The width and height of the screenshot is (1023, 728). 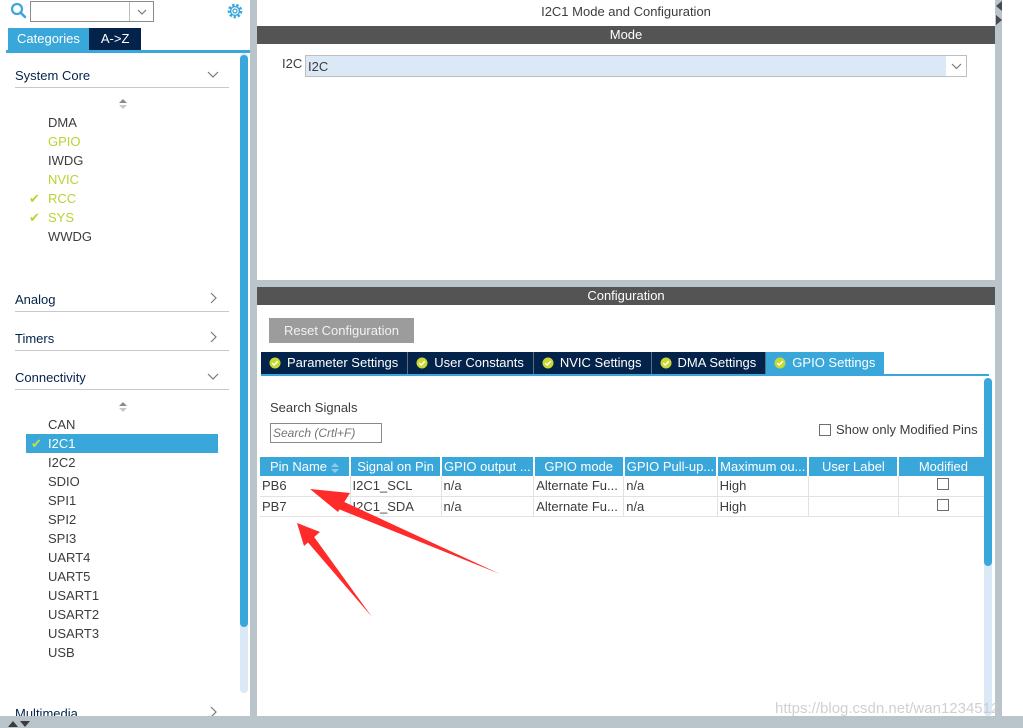 What do you see at coordinates (62, 500) in the screenshot?
I see `list-item-spi1: SPI1` at bounding box center [62, 500].